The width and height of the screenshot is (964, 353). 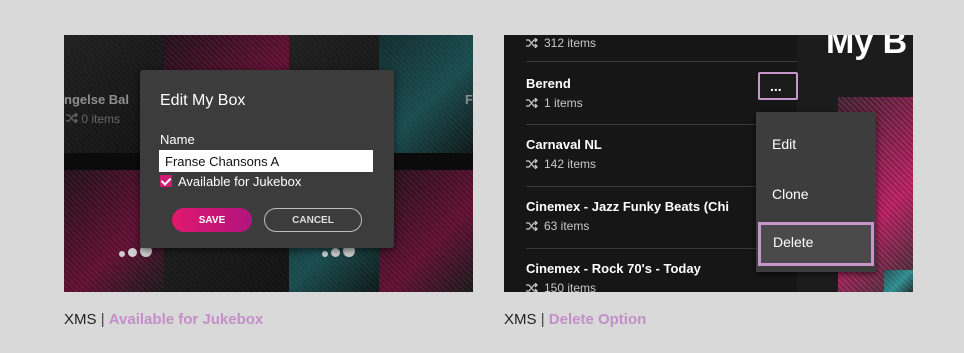 I want to click on caption-right: XMS | Delete Option, so click(x=575, y=319).